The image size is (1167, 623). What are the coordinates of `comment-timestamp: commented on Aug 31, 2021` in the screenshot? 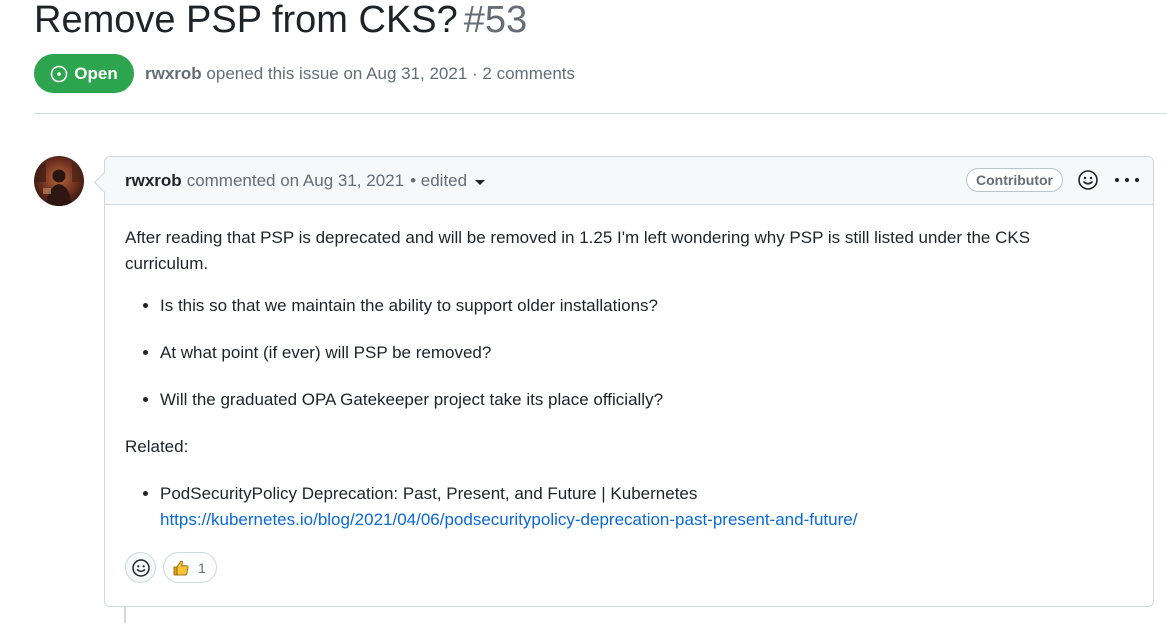 It's located at (295, 181).